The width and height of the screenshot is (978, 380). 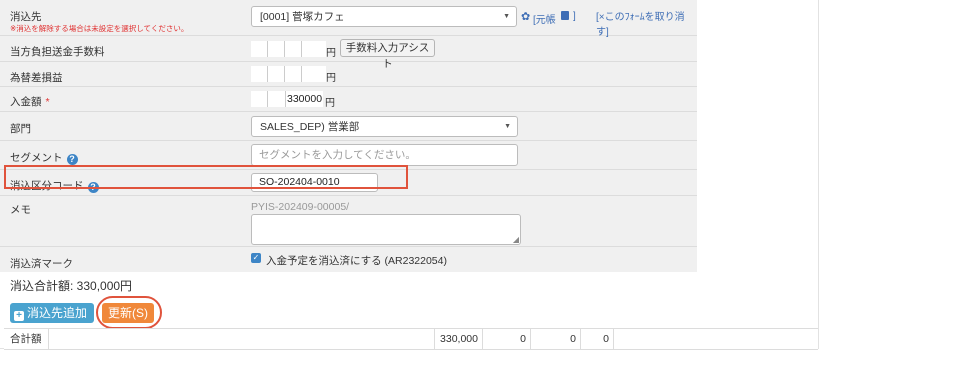 I want to click on highlight-box, so click(x=206, y=177).